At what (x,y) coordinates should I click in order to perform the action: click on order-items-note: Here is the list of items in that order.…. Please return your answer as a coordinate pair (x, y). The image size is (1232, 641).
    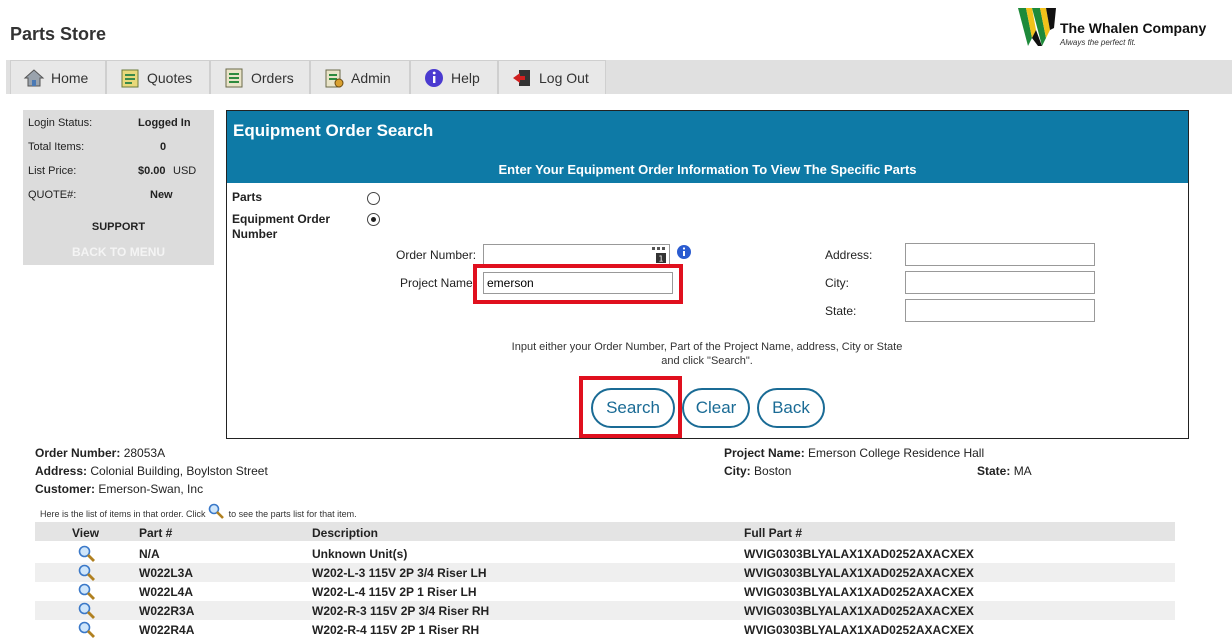
    Looking at the image, I should click on (198, 511).